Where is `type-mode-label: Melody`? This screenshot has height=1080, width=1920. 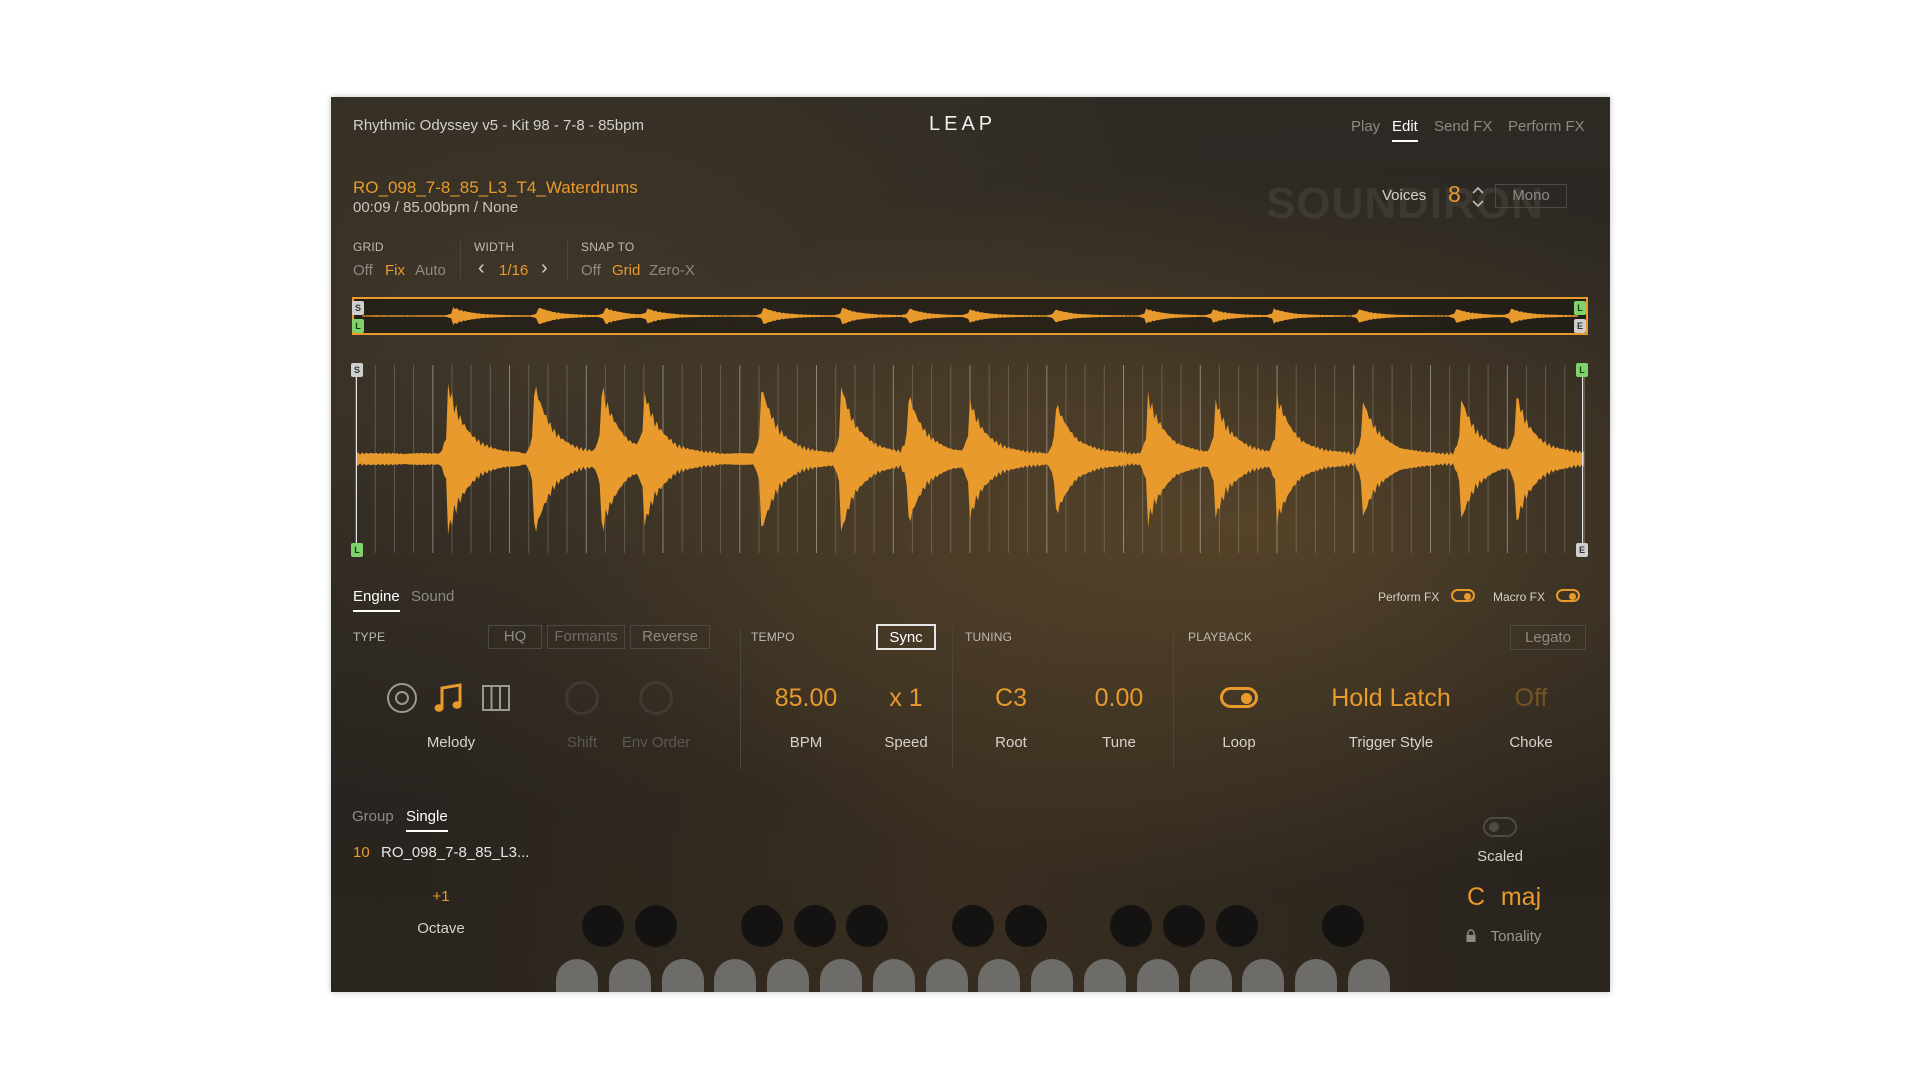 type-mode-label: Melody is located at coordinates (451, 742).